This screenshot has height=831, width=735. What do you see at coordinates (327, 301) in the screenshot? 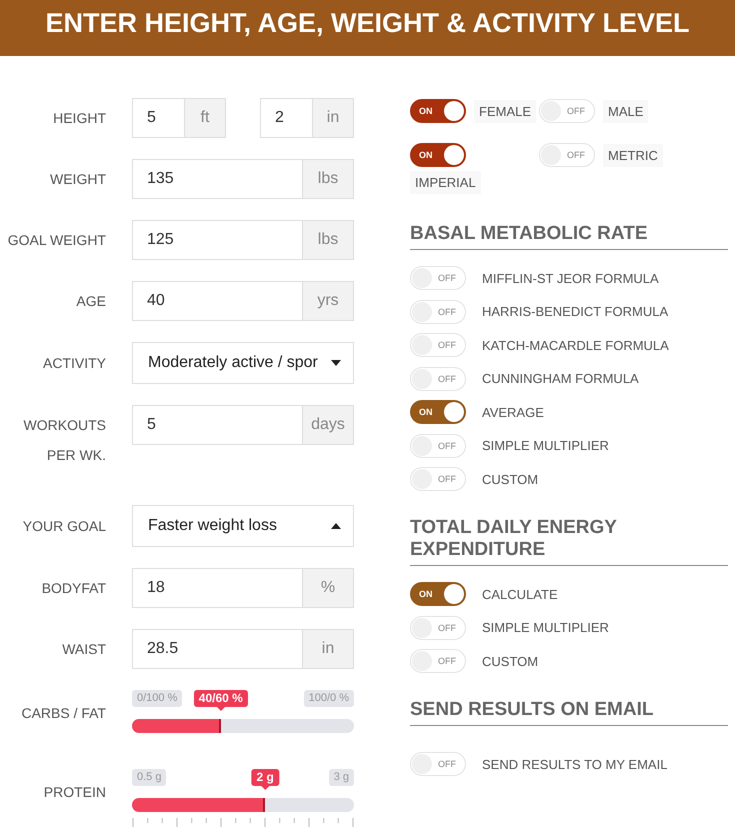
I see `unit-label: yrs` at bounding box center [327, 301].